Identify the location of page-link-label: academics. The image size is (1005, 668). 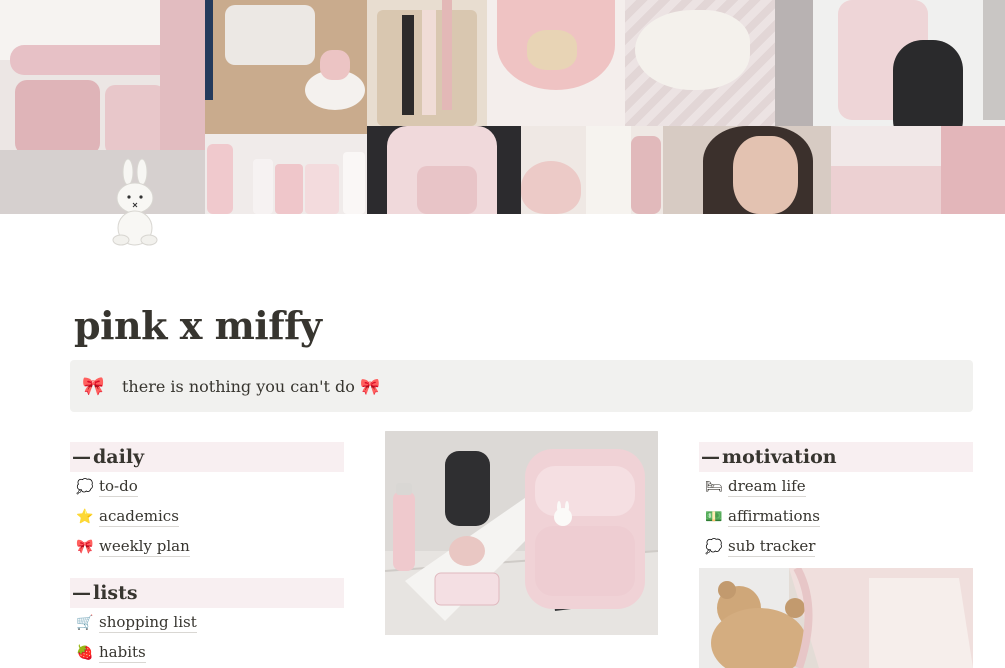
(139, 517).